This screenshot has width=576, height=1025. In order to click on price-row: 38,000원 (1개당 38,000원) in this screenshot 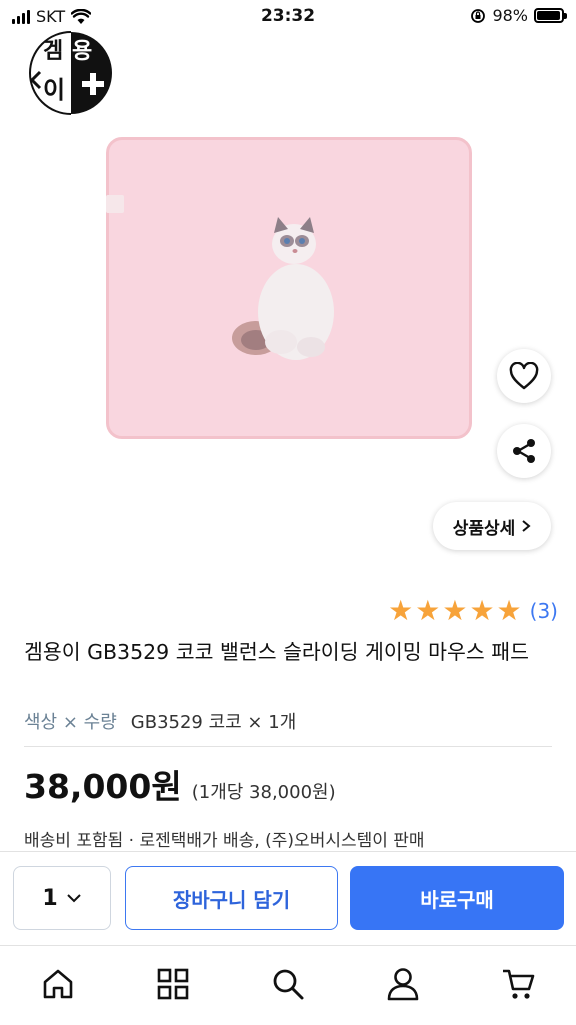, I will do `click(180, 784)`.